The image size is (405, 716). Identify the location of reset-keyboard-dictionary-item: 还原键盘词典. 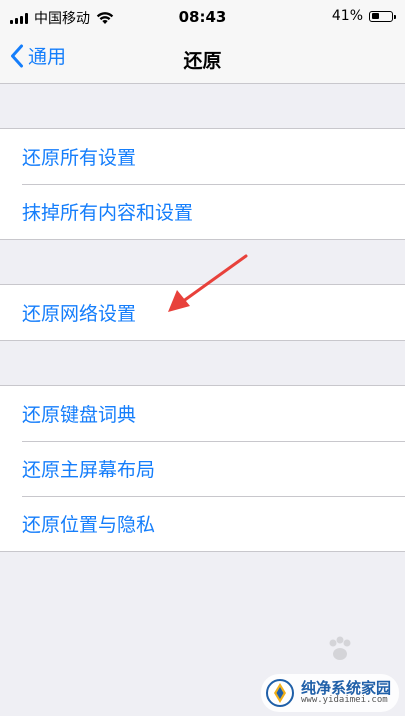
(202, 413).